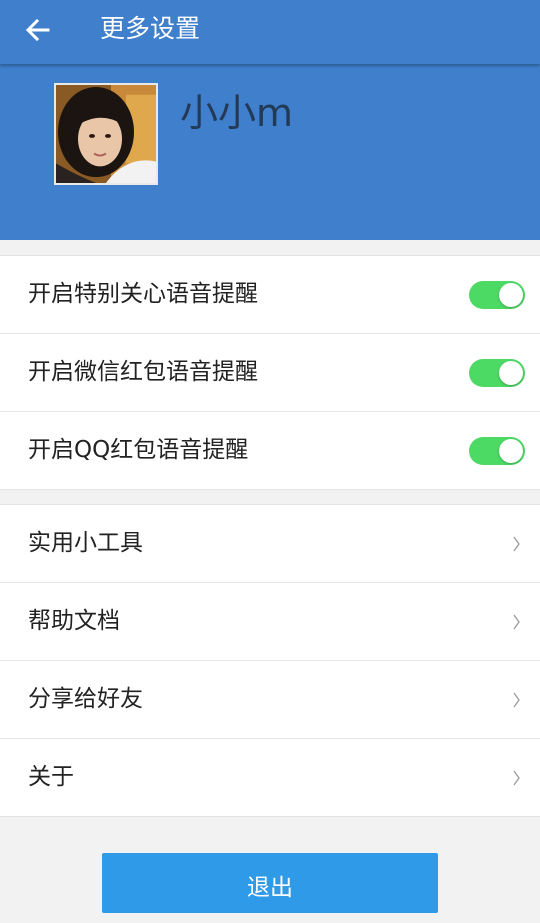 The image size is (540, 923). Describe the element at coordinates (85, 699) in the screenshot. I see `menu-item-label: 分享给好友` at that location.